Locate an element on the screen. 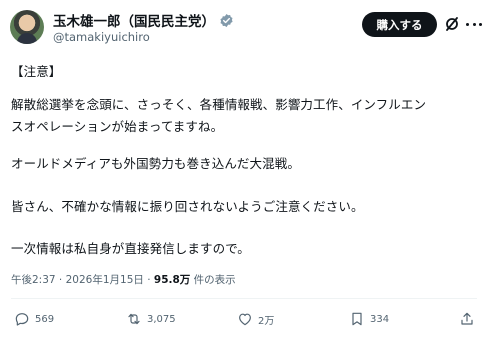 Image resolution: width=488 pixels, height=337 pixels. bookmark-icon is located at coordinates (357, 319).